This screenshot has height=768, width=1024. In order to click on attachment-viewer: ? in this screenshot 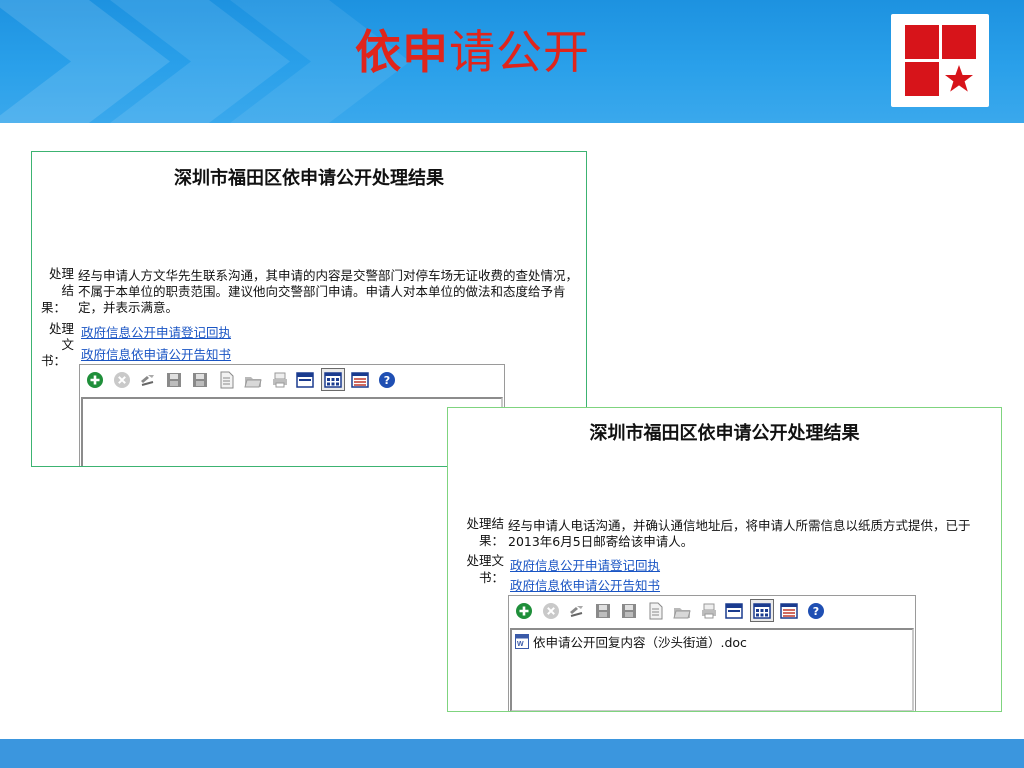, I will do `click(292, 415)`.